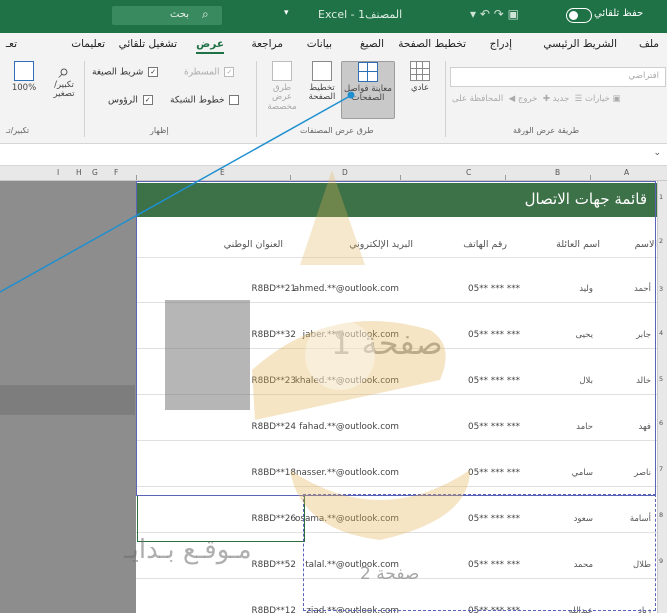 This screenshot has width=667, height=613. I want to click on autosave-label: حفظ تلقائي, so click(619, 13).